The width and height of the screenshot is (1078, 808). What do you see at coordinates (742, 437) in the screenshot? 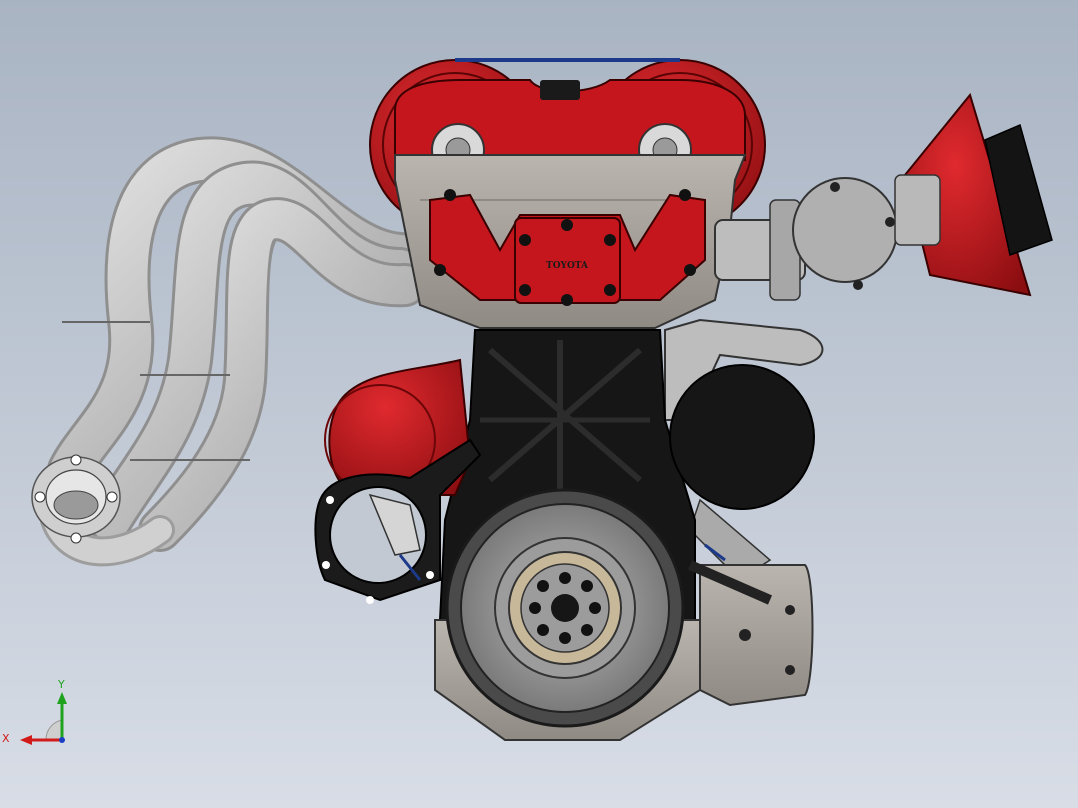
I see `oil-filter` at bounding box center [742, 437].